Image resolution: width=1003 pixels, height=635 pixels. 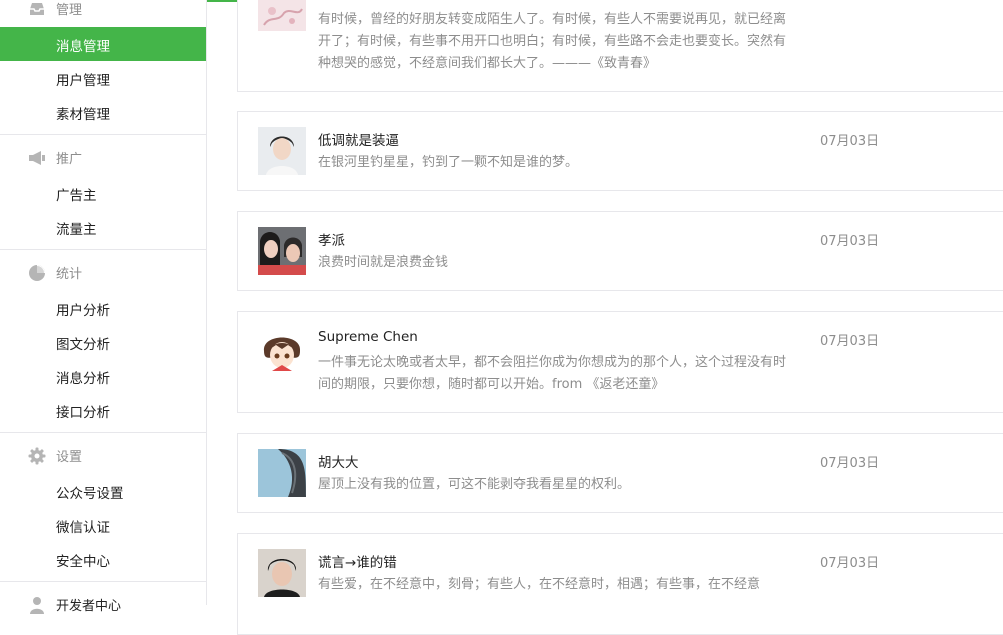 I want to click on message-card: 胡大大 屋顶上没有我的位置，可这不能剥夺我看星星的权利。 07月03日, so click(x=620, y=473).